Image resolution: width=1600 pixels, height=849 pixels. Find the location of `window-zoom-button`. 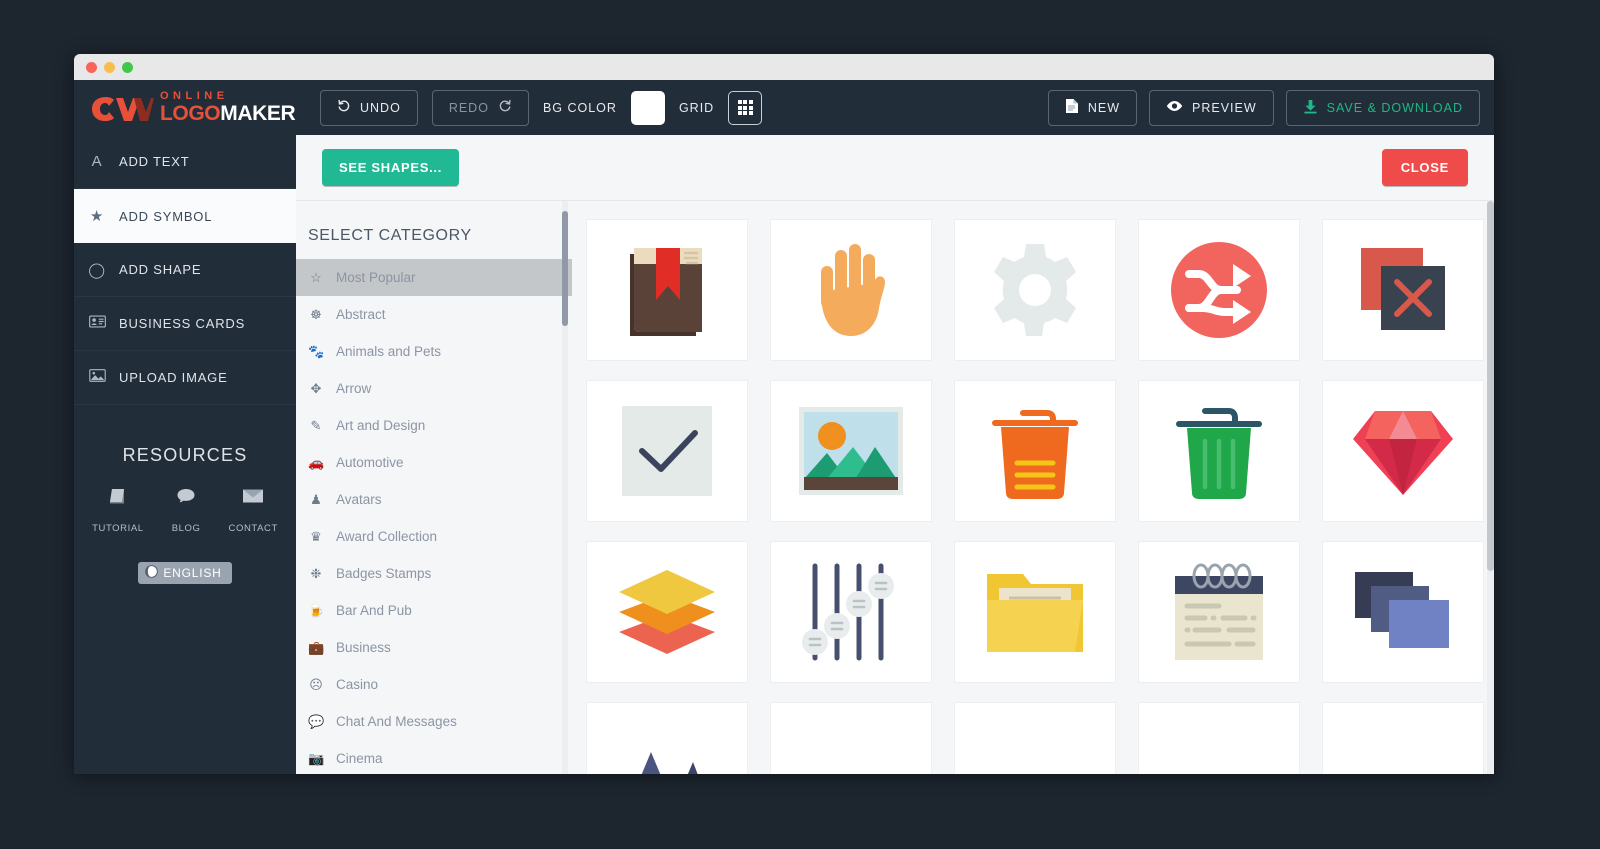

window-zoom-button is located at coordinates (127, 67).